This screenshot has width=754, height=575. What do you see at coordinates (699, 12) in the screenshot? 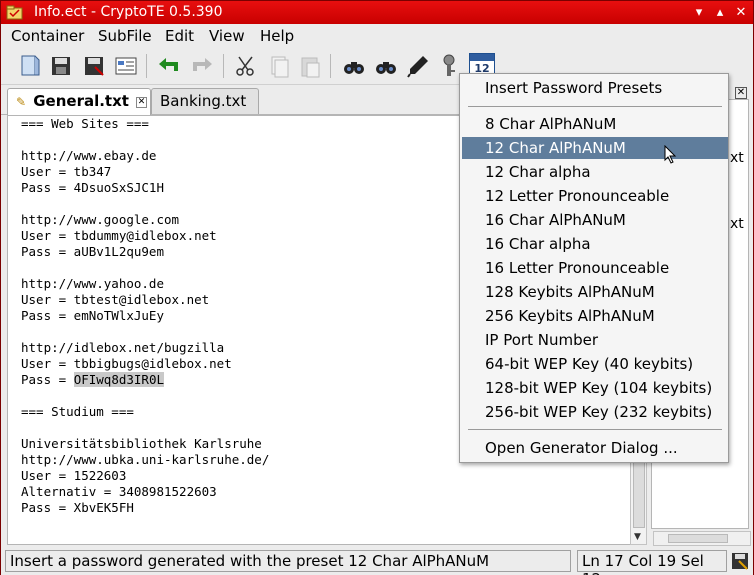
I see `minimize-button: ▾` at bounding box center [699, 12].